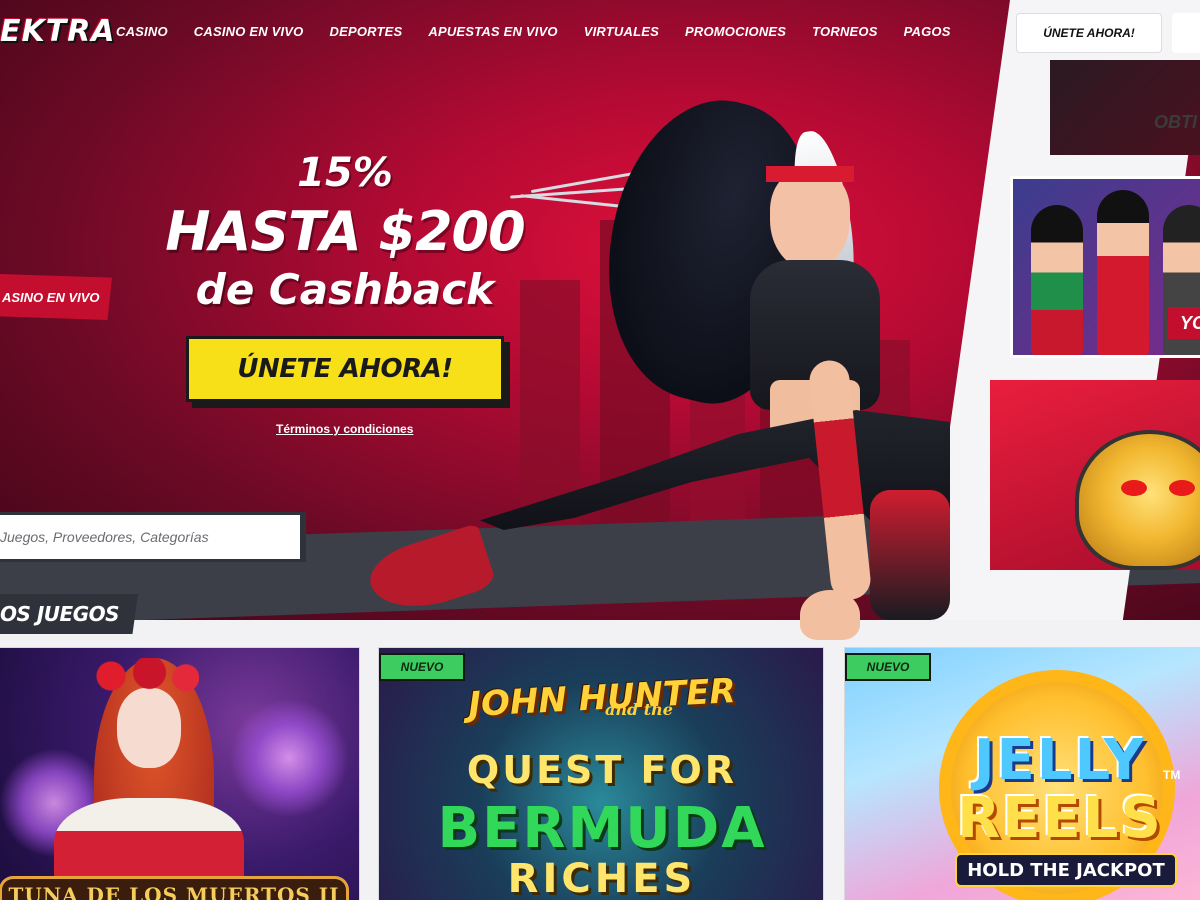 The width and height of the screenshot is (1200, 900). I want to click on nav-item-virtuales: VIRTUALES, so click(621, 31).